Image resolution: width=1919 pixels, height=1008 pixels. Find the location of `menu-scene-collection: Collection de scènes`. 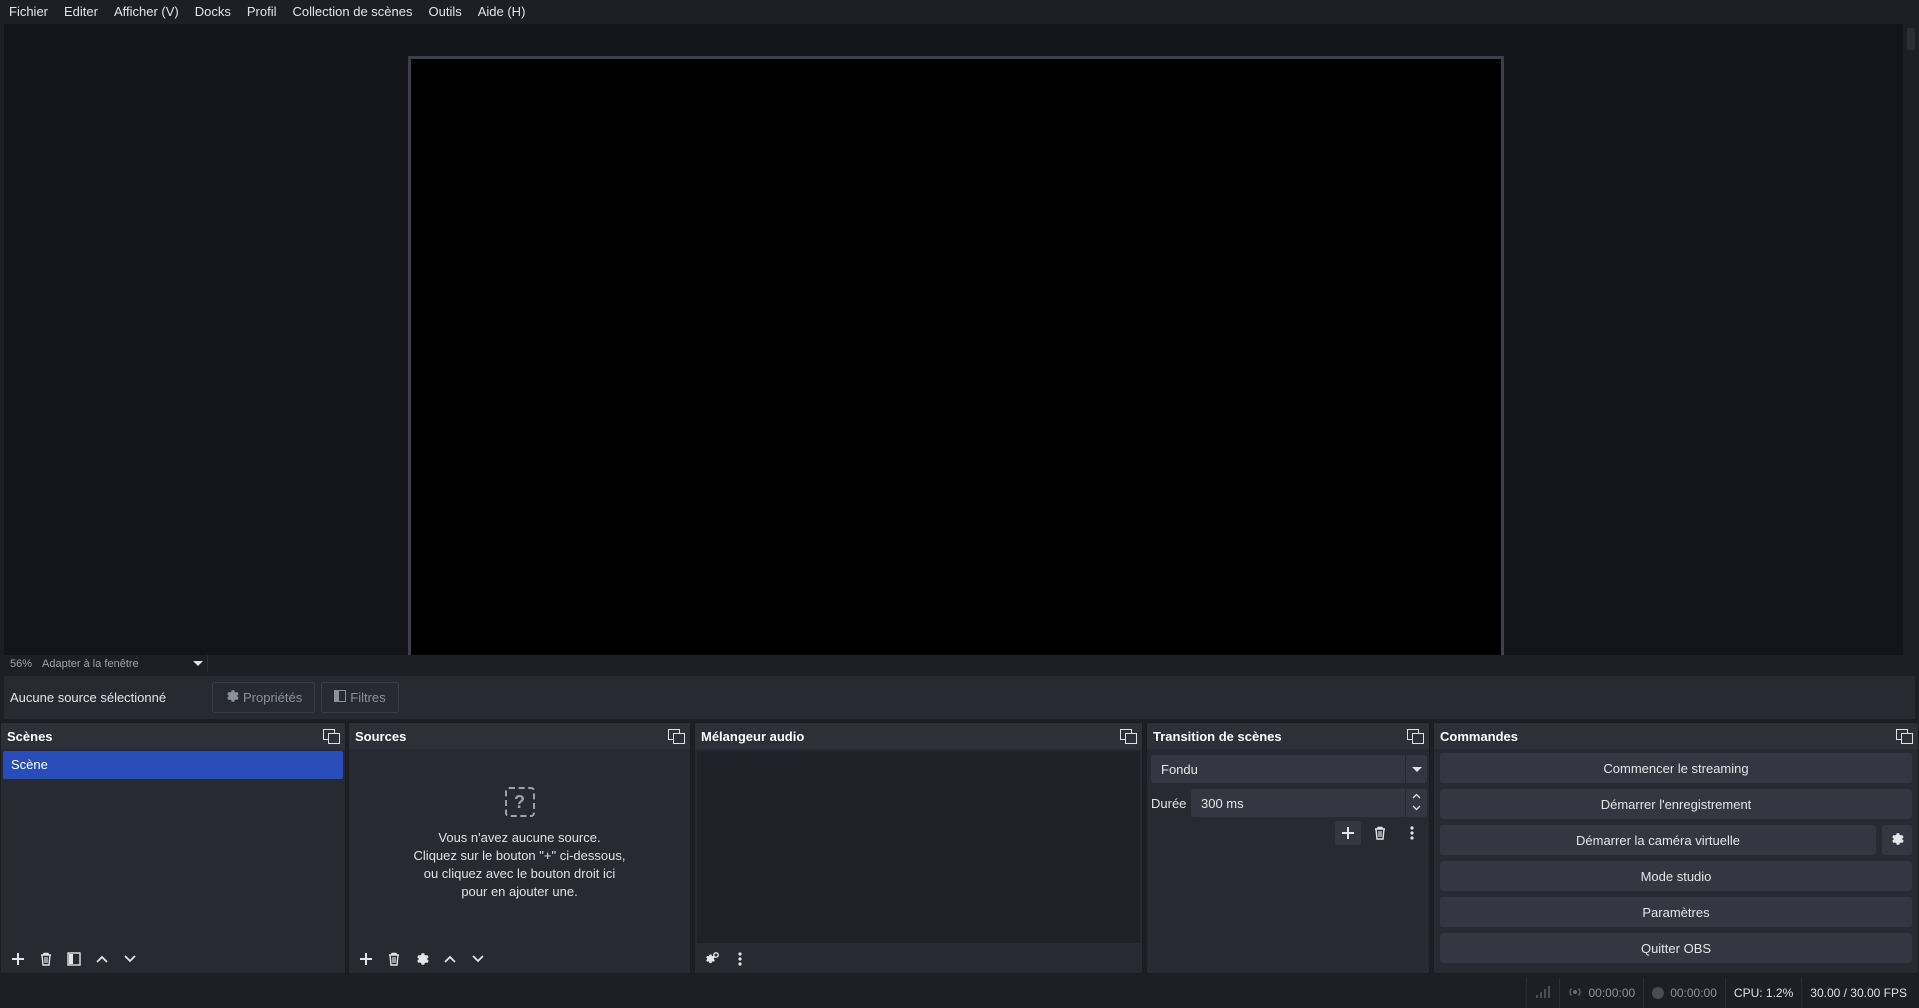

menu-scene-collection: Collection de scènes is located at coordinates (353, 12).